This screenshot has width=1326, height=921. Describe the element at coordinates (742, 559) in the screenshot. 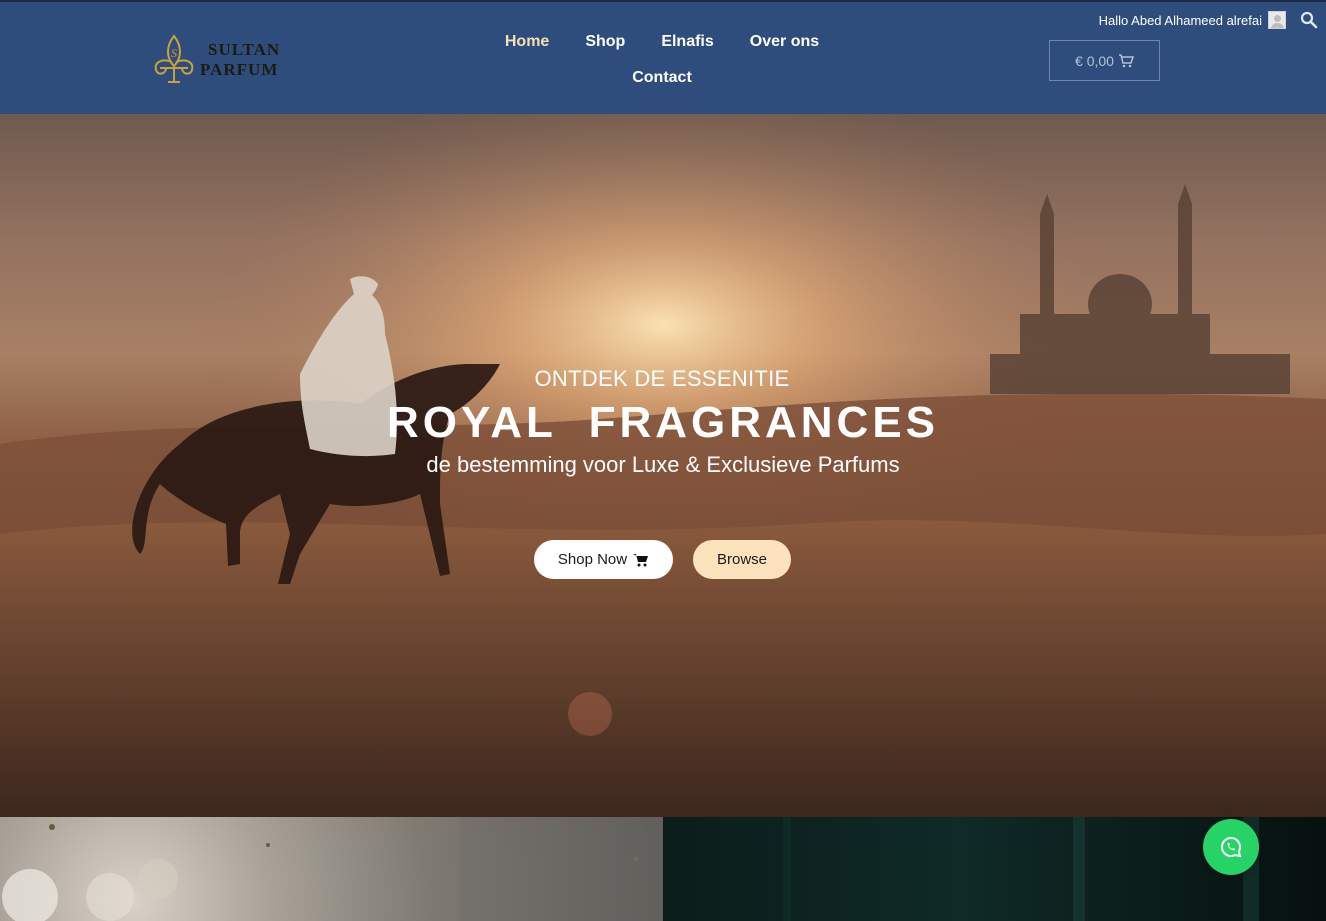

I see `browse-button: Browse` at that location.